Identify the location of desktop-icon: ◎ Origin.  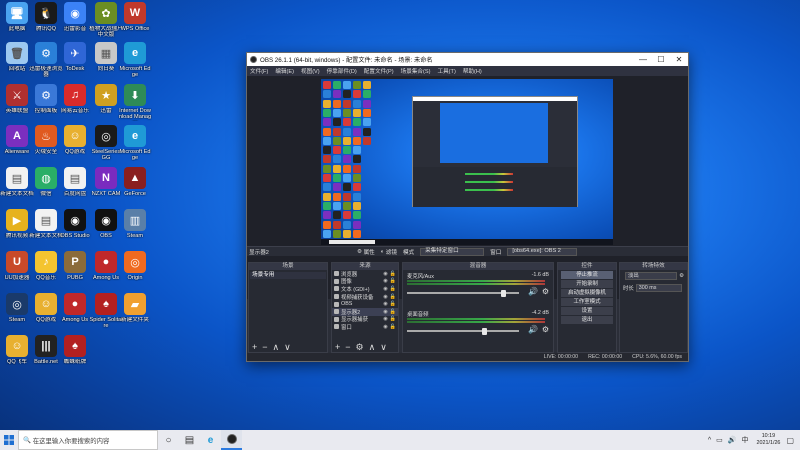
(135, 266).